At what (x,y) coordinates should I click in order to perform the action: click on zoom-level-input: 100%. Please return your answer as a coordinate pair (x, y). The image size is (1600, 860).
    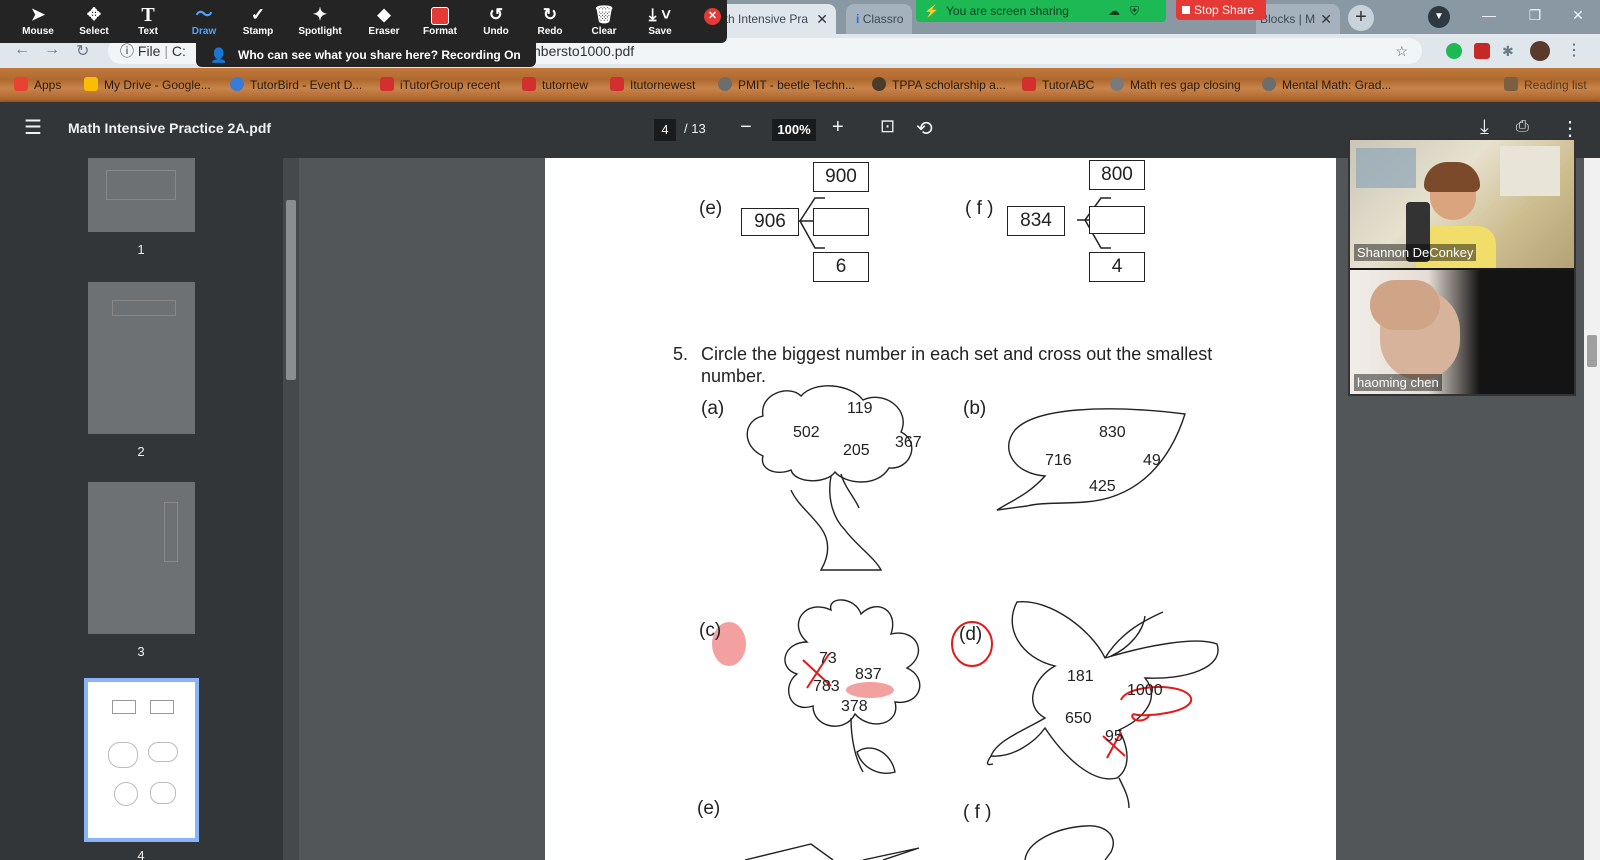
    Looking at the image, I should click on (794, 130).